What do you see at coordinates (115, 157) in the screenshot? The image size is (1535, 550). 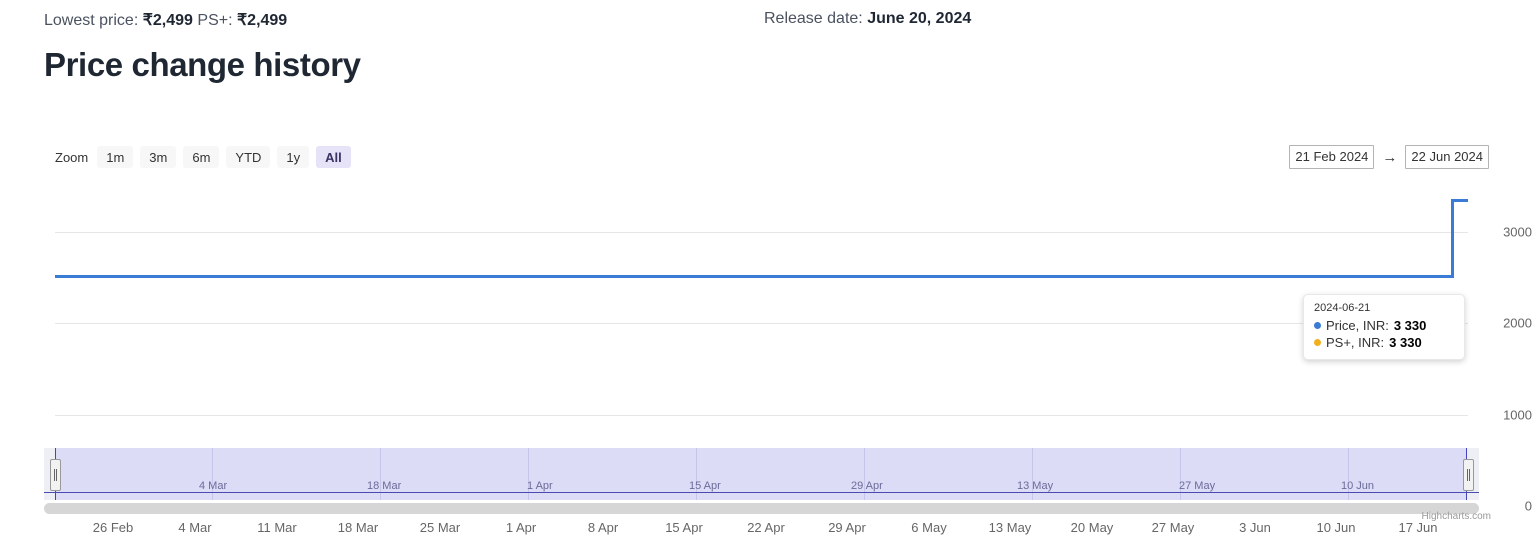 I see `range-button-1m: 1m` at bounding box center [115, 157].